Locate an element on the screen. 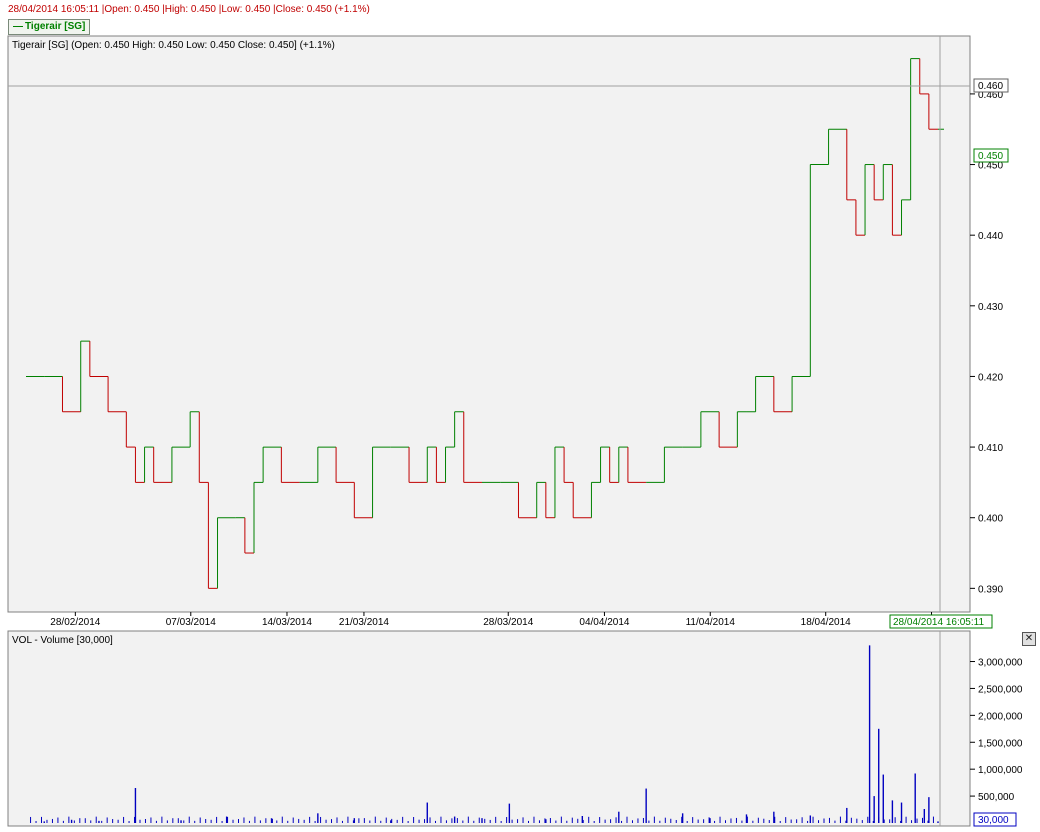 The height and width of the screenshot is (832, 1040). price-ytick-label: 0.440 is located at coordinates (990, 236).